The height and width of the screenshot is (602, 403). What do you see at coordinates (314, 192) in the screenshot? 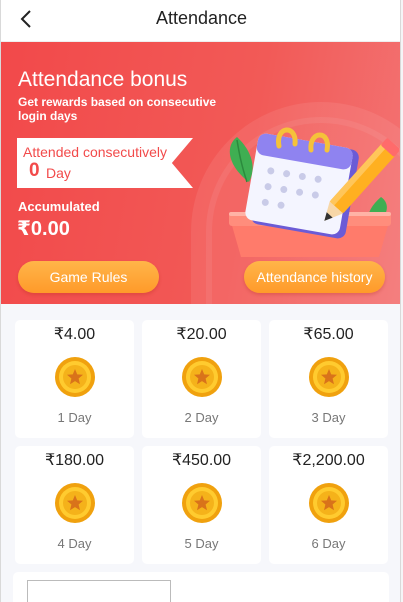
I see `calendar-pencil-illustration` at bounding box center [314, 192].